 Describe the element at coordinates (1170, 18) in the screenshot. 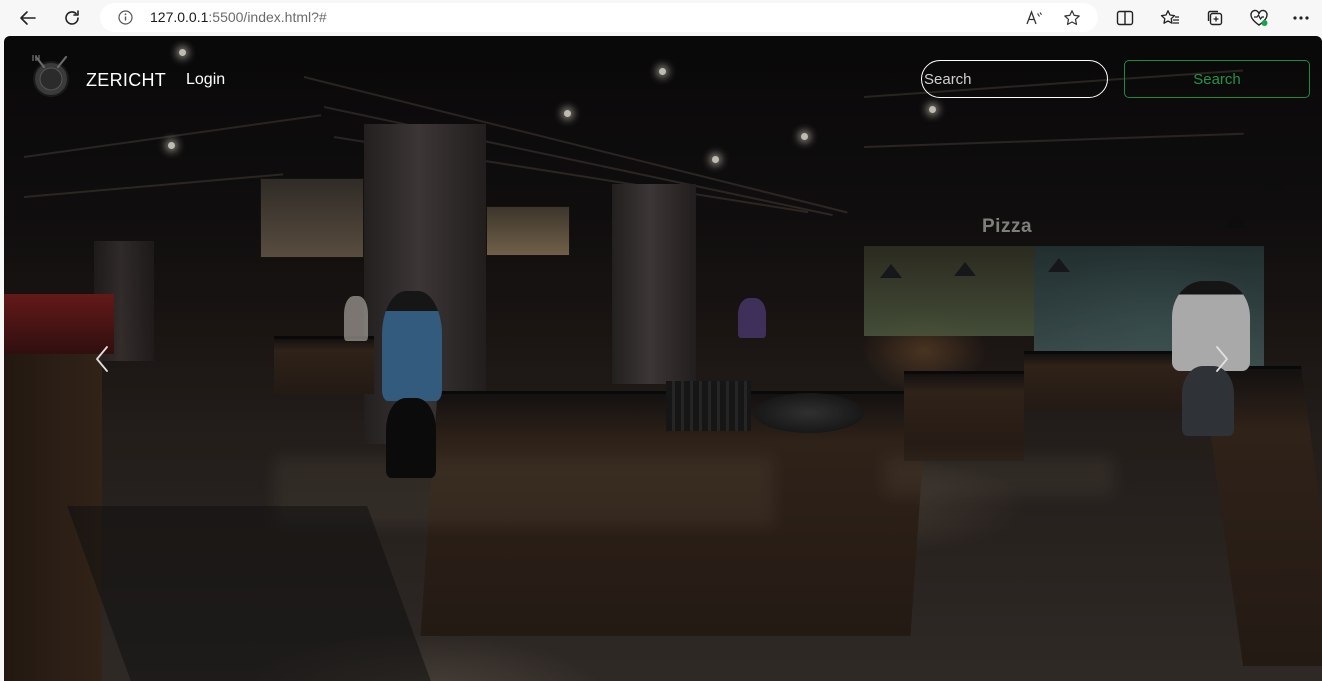

I see `favorites-icon` at that location.